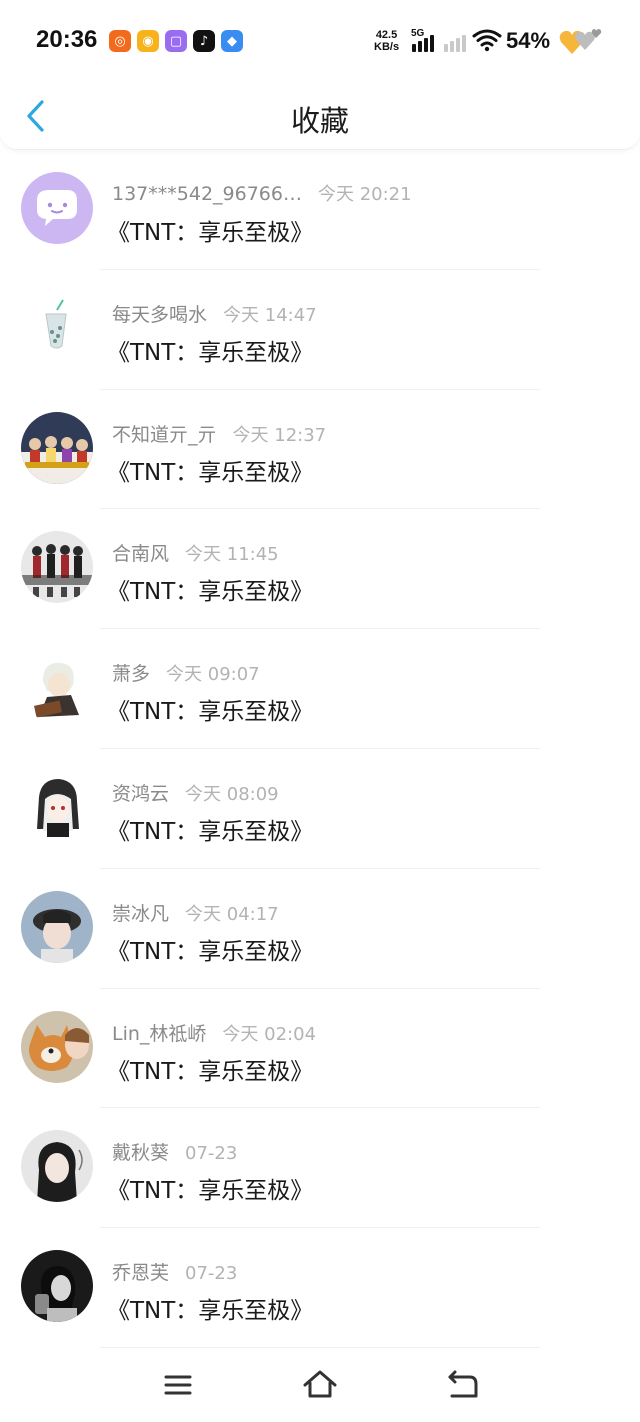 This screenshot has width=640, height=1422. What do you see at coordinates (140, 914) in the screenshot?
I see `user-name: 崇冰凡` at bounding box center [140, 914].